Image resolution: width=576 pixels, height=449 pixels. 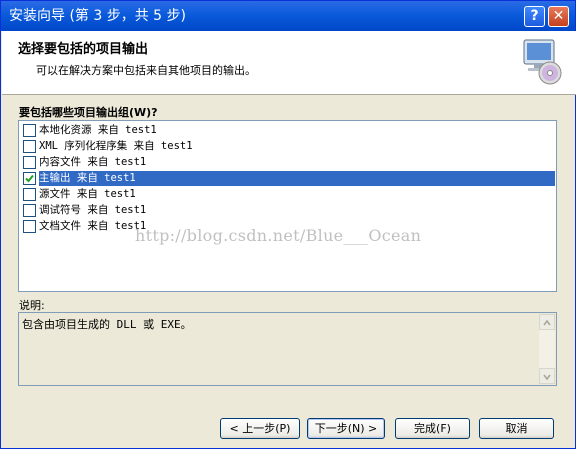 What do you see at coordinates (287, 210) in the screenshot?
I see `list-item: 调试符号 来自 test1` at bounding box center [287, 210].